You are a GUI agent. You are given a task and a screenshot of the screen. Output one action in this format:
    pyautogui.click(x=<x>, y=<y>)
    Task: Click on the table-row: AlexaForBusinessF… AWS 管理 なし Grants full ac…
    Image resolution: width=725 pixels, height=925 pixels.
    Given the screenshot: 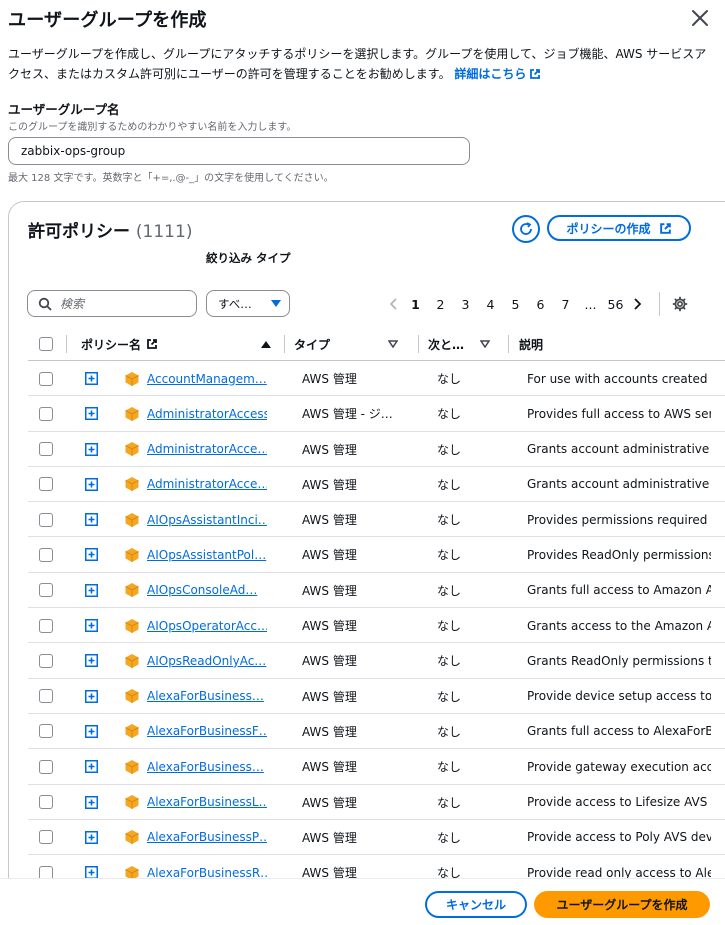 What is the action you would take?
    pyautogui.click(x=376, y=732)
    